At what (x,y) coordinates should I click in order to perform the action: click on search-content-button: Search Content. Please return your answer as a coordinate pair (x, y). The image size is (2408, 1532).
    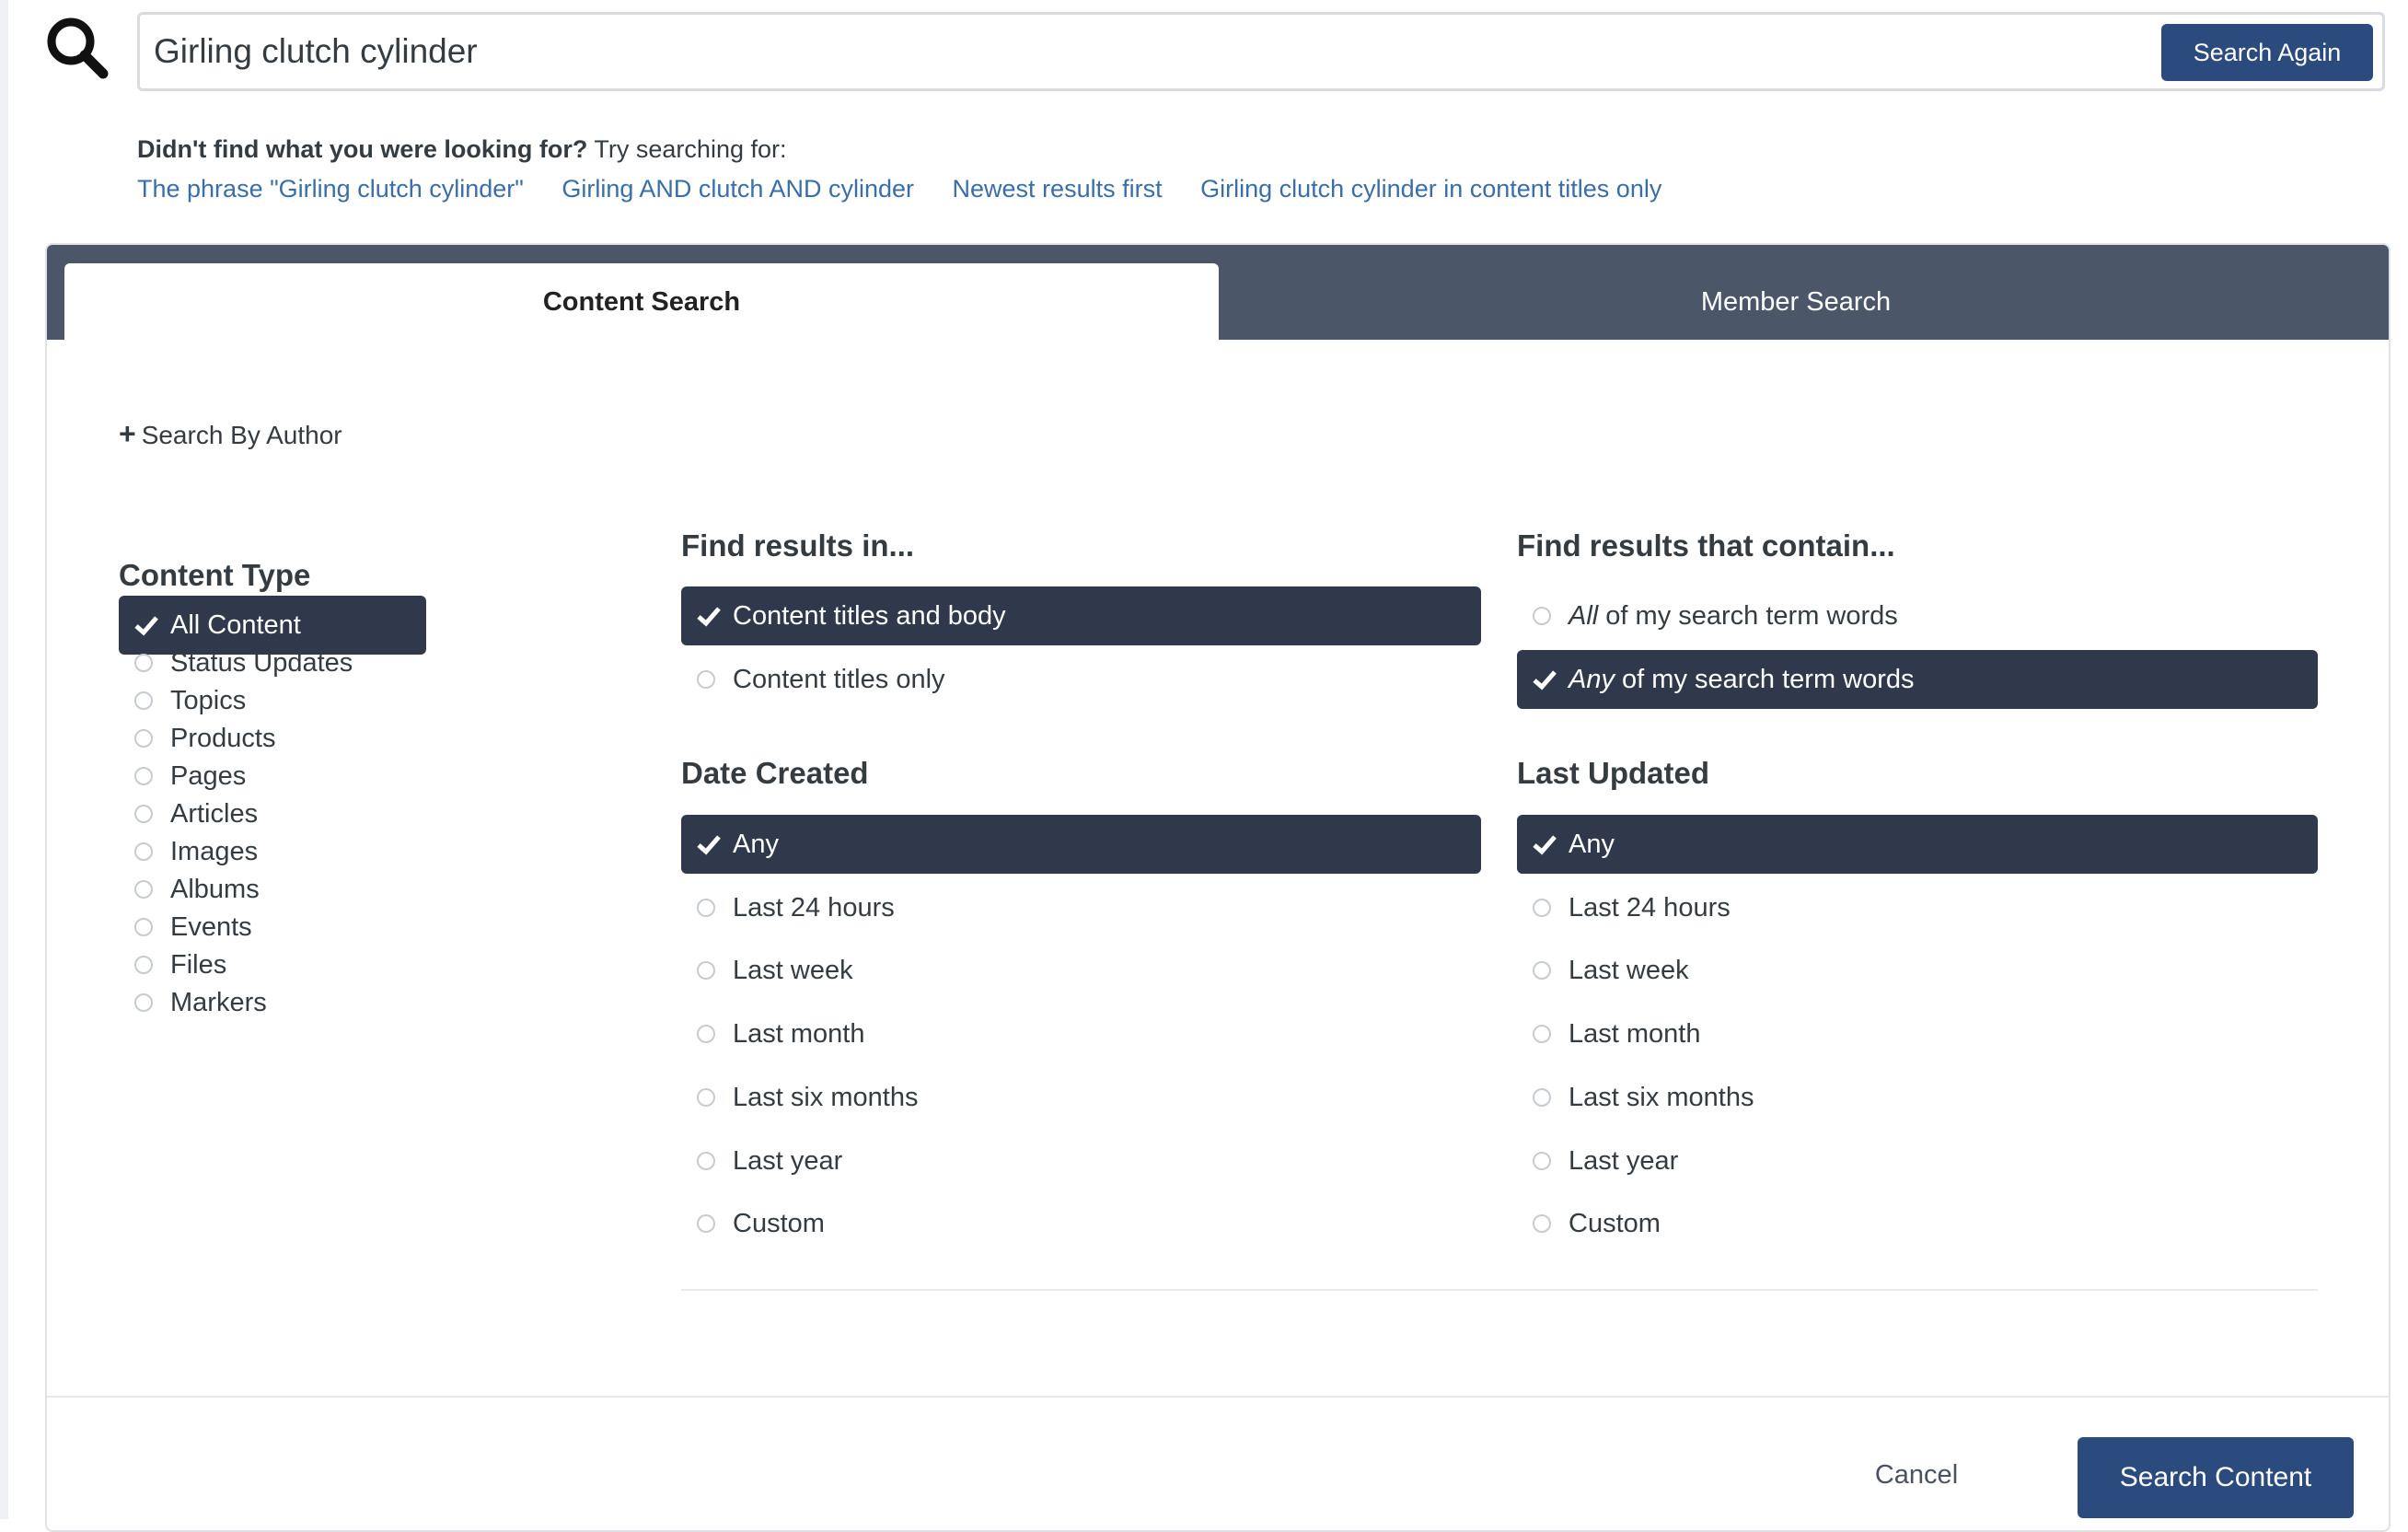
    Looking at the image, I should click on (2216, 1477).